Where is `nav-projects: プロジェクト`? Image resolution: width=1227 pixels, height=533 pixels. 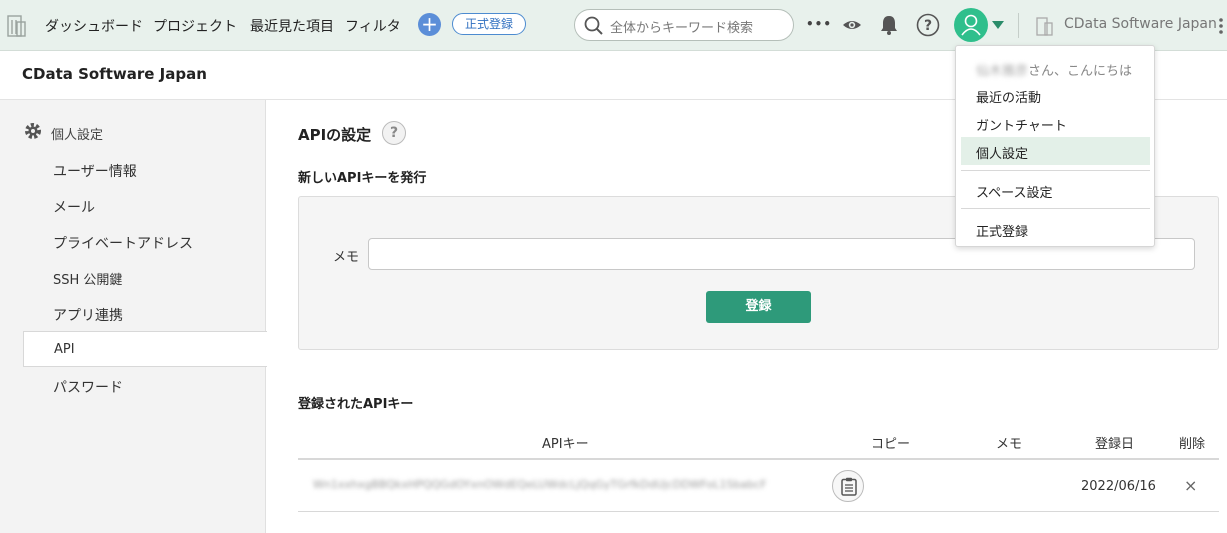 nav-projects: プロジェクト is located at coordinates (195, 26).